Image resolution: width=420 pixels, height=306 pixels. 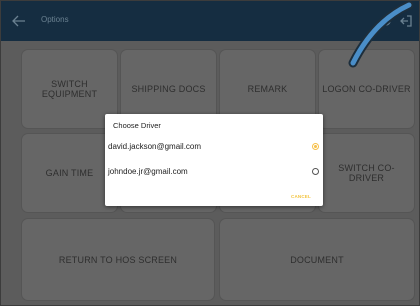 What do you see at coordinates (168, 89) in the screenshot?
I see `tile-label: SHIPPING DOCS` at bounding box center [168, 89].